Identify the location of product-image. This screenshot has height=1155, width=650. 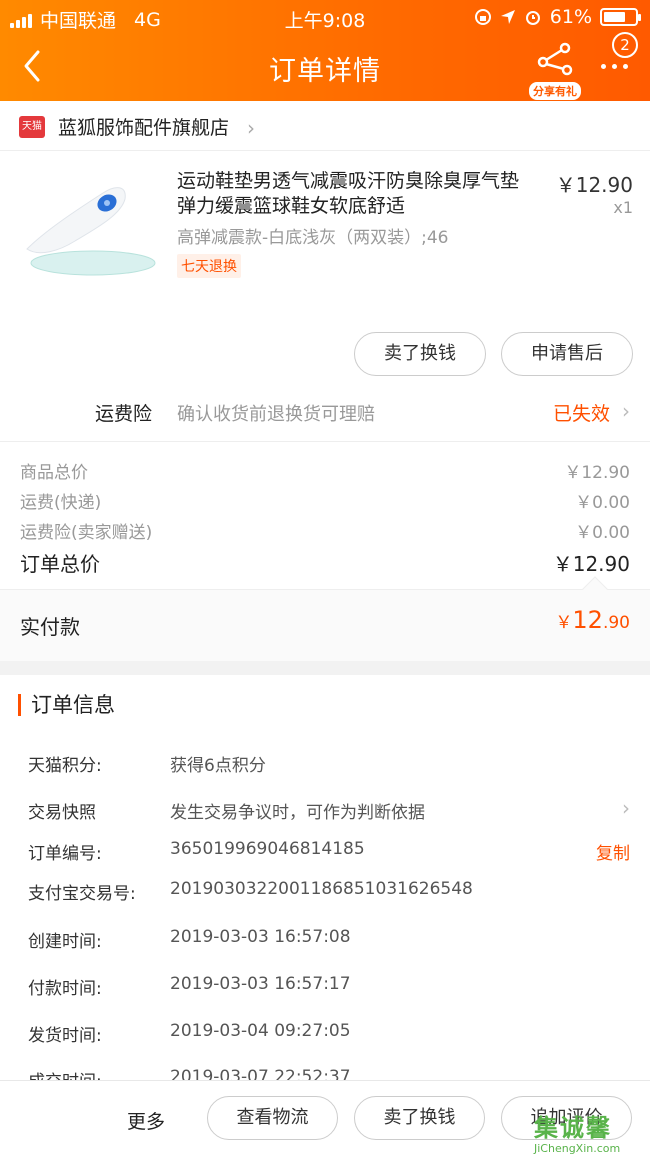
(87, 228).